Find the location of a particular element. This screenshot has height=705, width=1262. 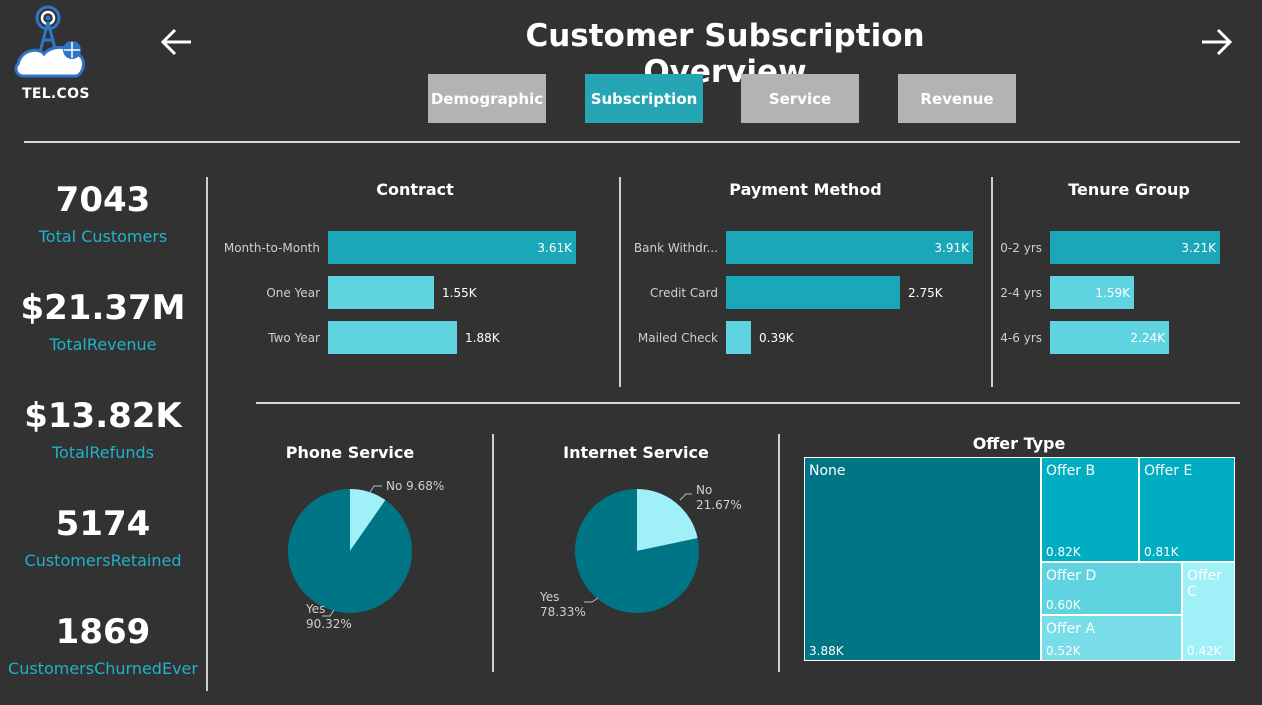

phone-service-chart-title: Phone Service is located at coordinates (350, 452).